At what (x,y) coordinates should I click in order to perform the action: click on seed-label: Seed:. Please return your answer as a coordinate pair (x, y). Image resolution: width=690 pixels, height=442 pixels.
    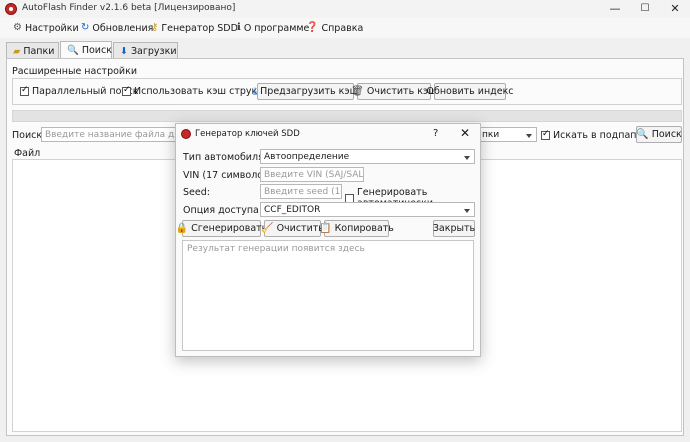
    Looking at the image, I should click on (196, 192).